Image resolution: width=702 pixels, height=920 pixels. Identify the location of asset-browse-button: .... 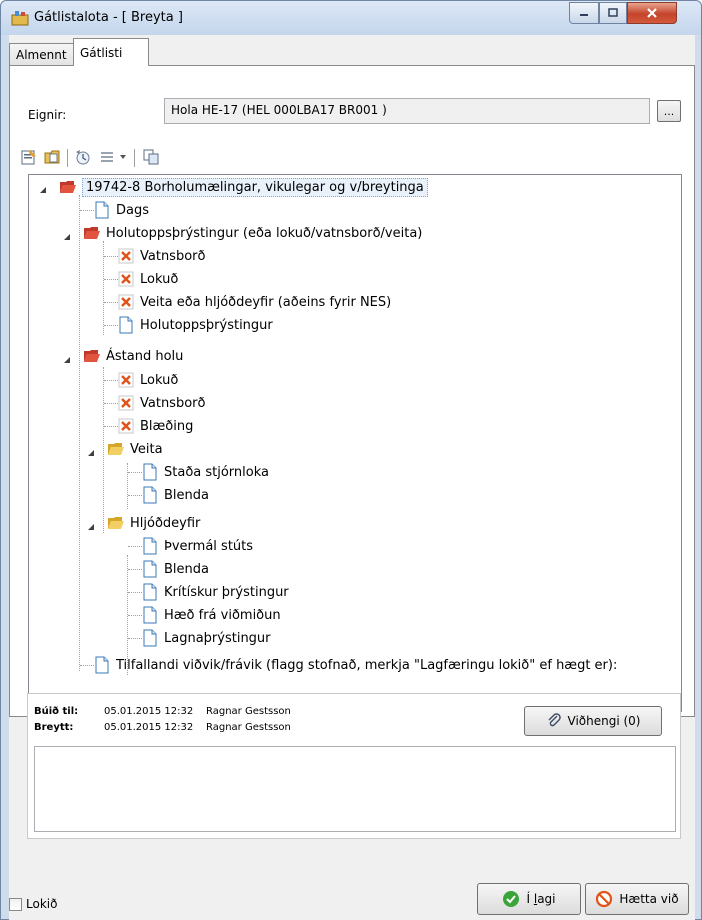
(669, 111).